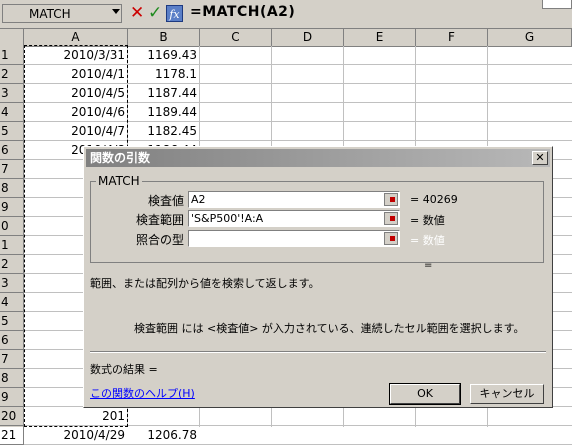  What do you see at coordinates (120, 158) in the screenshot?
I see `dialog-title: 関数の引数` at bounding box center [120, 158].